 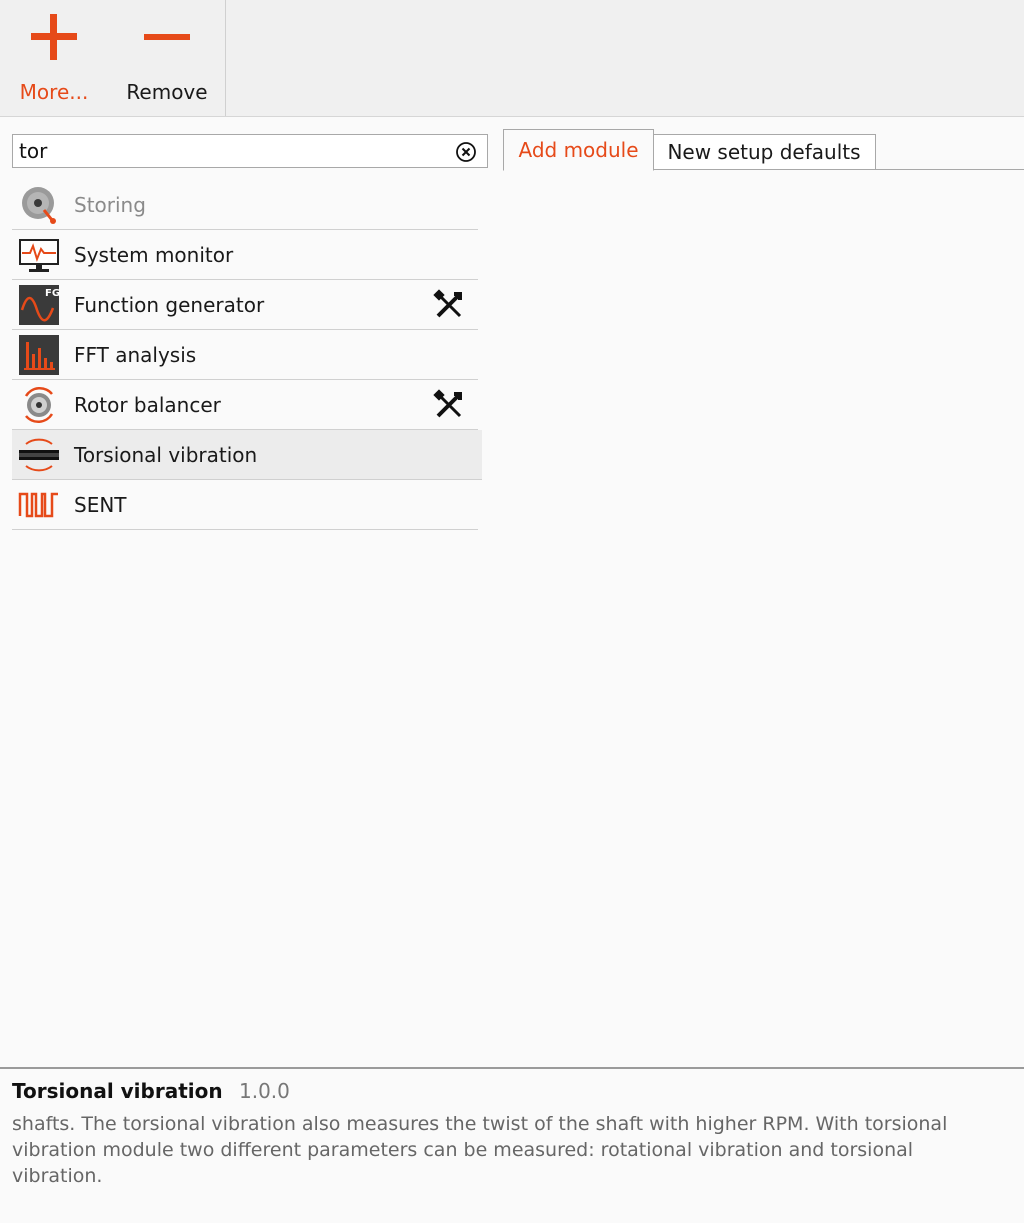 What do you see at coordinates (578, 150) in the screenshot?
I see `tab-add-module: Add module` at bounding box center [578, 150].